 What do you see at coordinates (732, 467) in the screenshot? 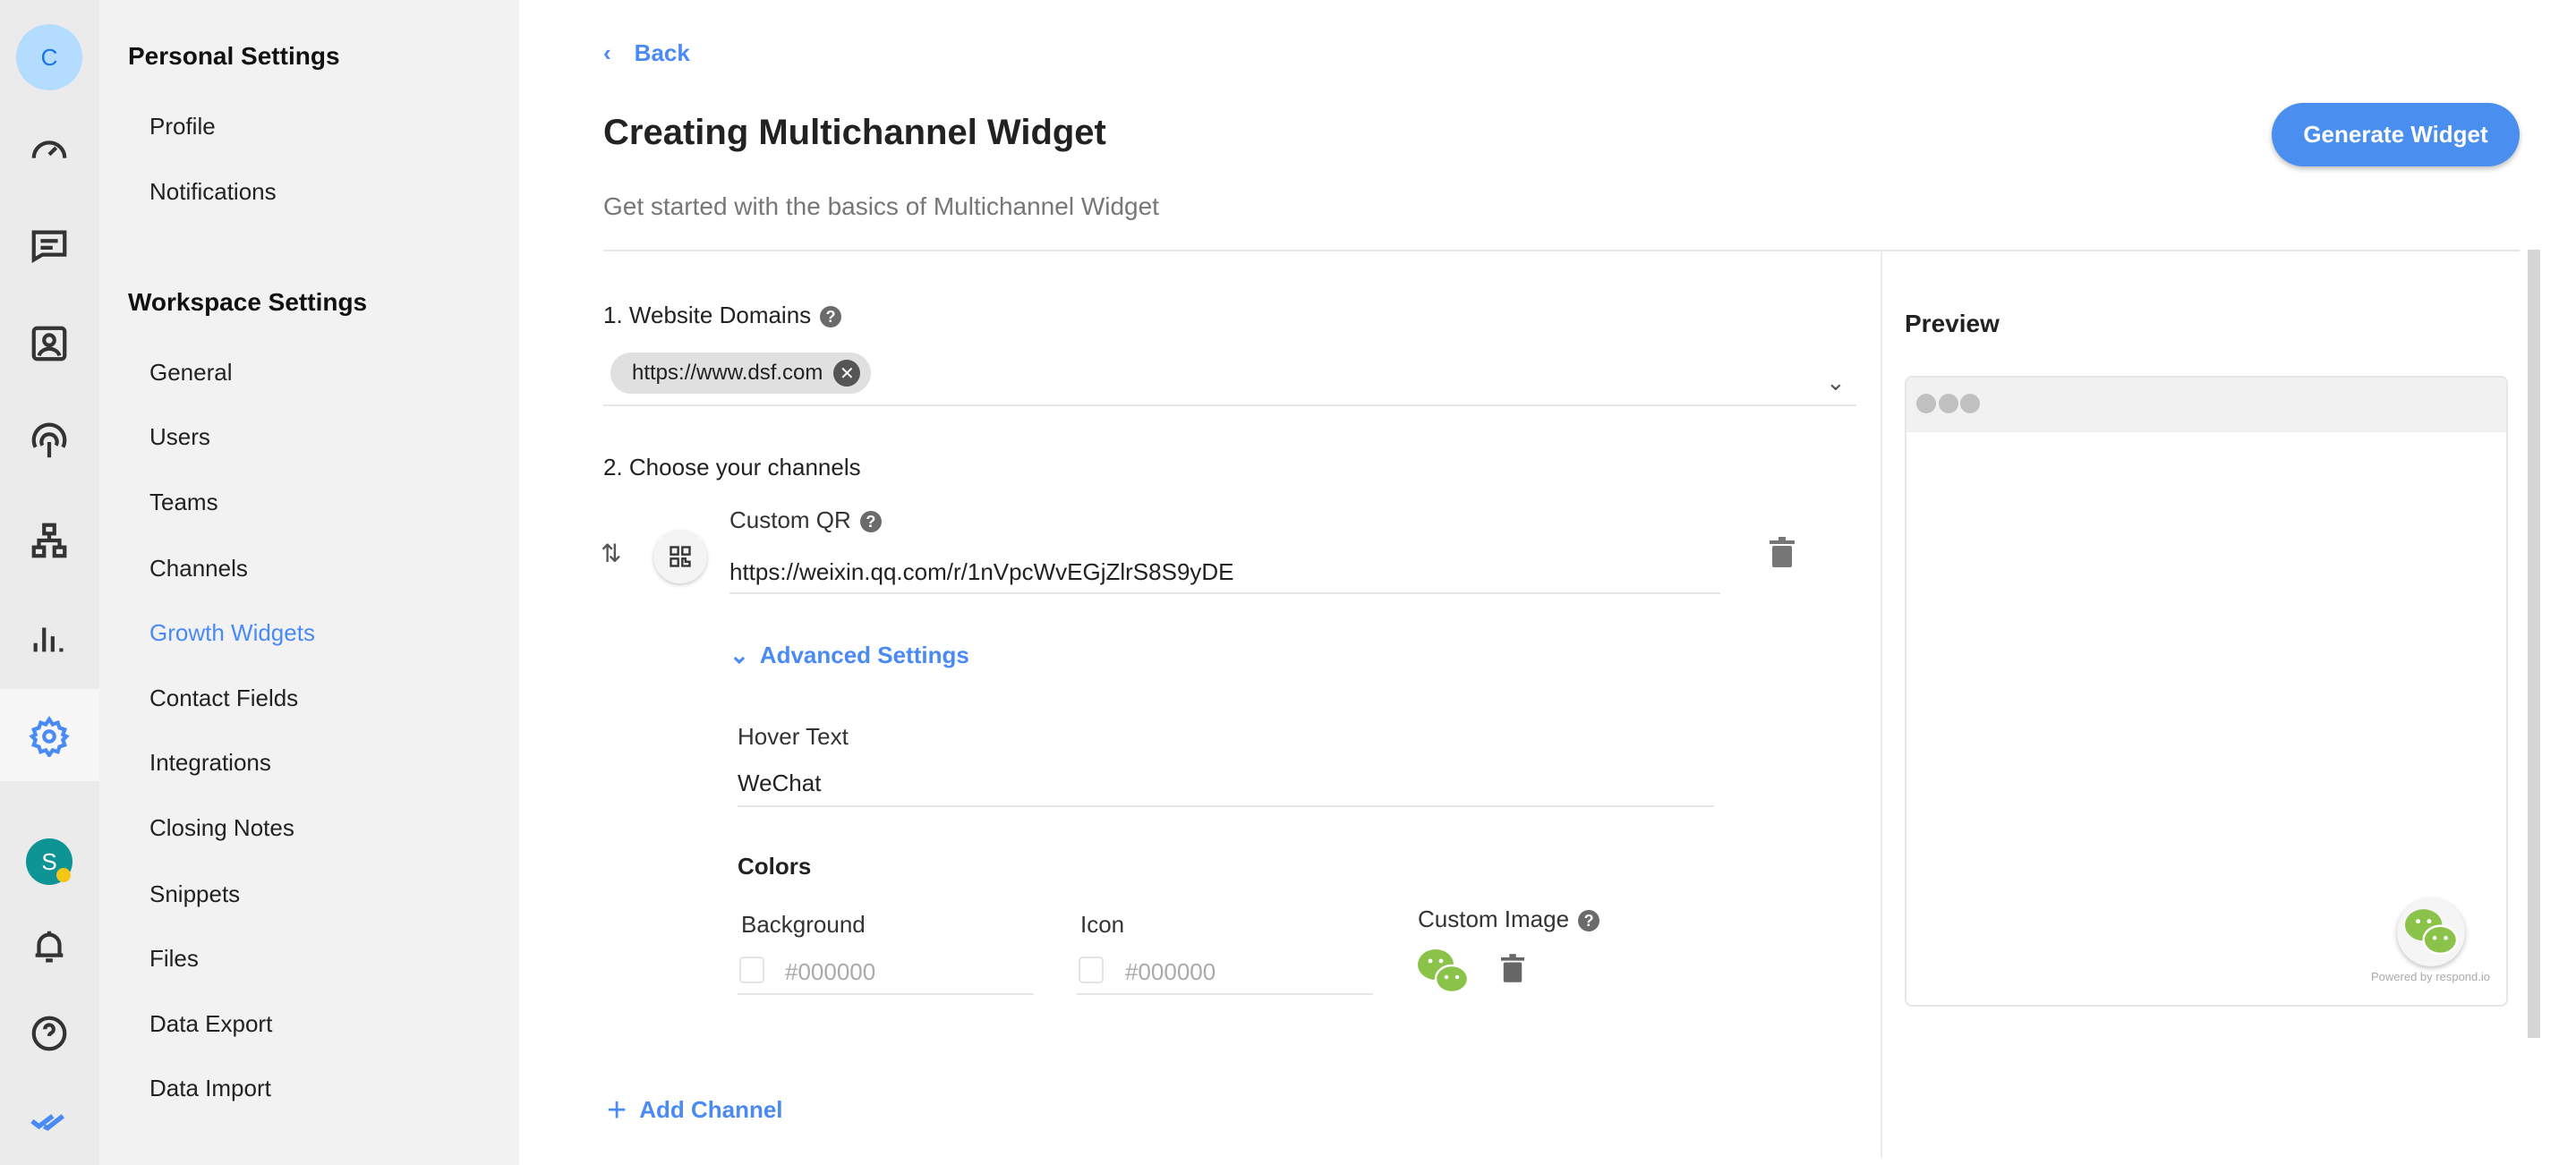
I see `choose-channels-label: 2. Choose your channels` at bounding box center [732, 467].